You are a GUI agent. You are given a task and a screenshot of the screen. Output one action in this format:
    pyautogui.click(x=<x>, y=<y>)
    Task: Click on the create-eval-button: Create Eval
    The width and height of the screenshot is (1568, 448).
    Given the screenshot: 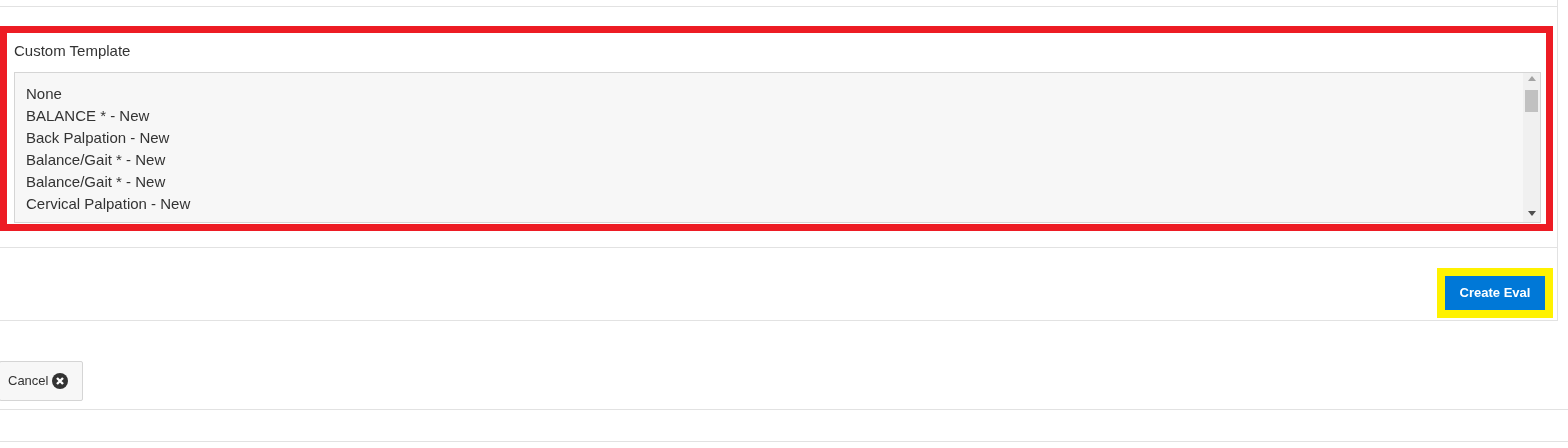 What is the action you would take?
    pyautogui.click(x=1495, y=293)
    